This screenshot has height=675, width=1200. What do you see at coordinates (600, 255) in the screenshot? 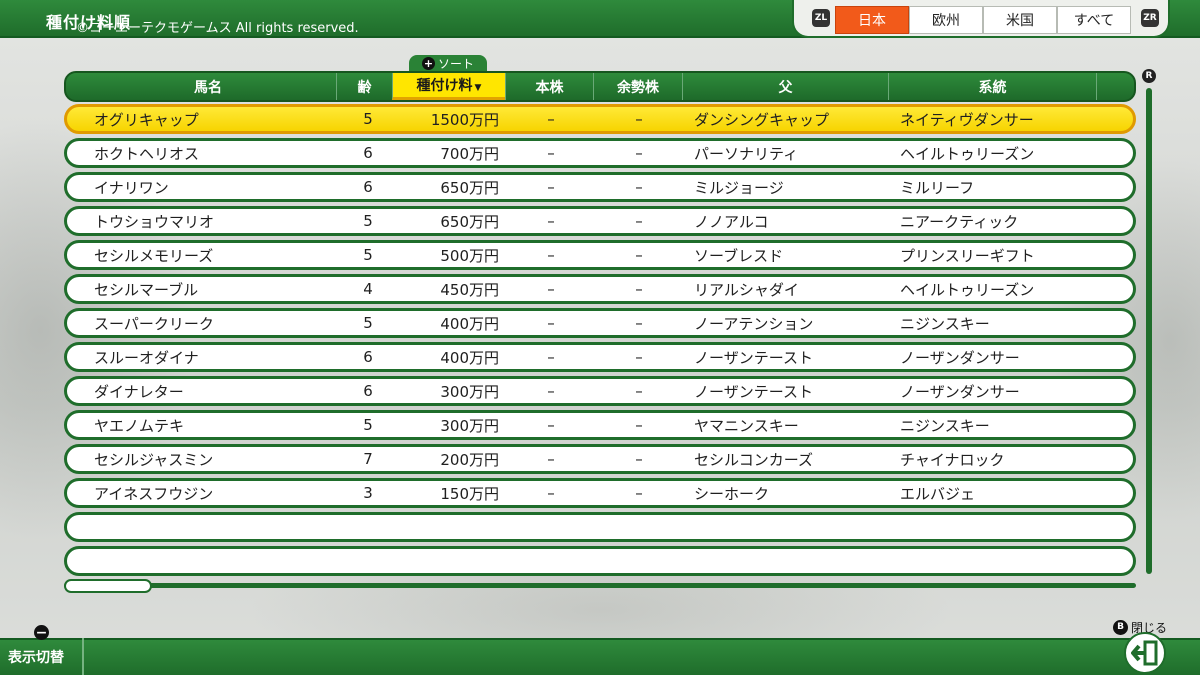
I see `table-row: セシルメモリーズ 5 500万円 – – ソーブレスド プリンスリーギフト` at bounding box center [600, 255].